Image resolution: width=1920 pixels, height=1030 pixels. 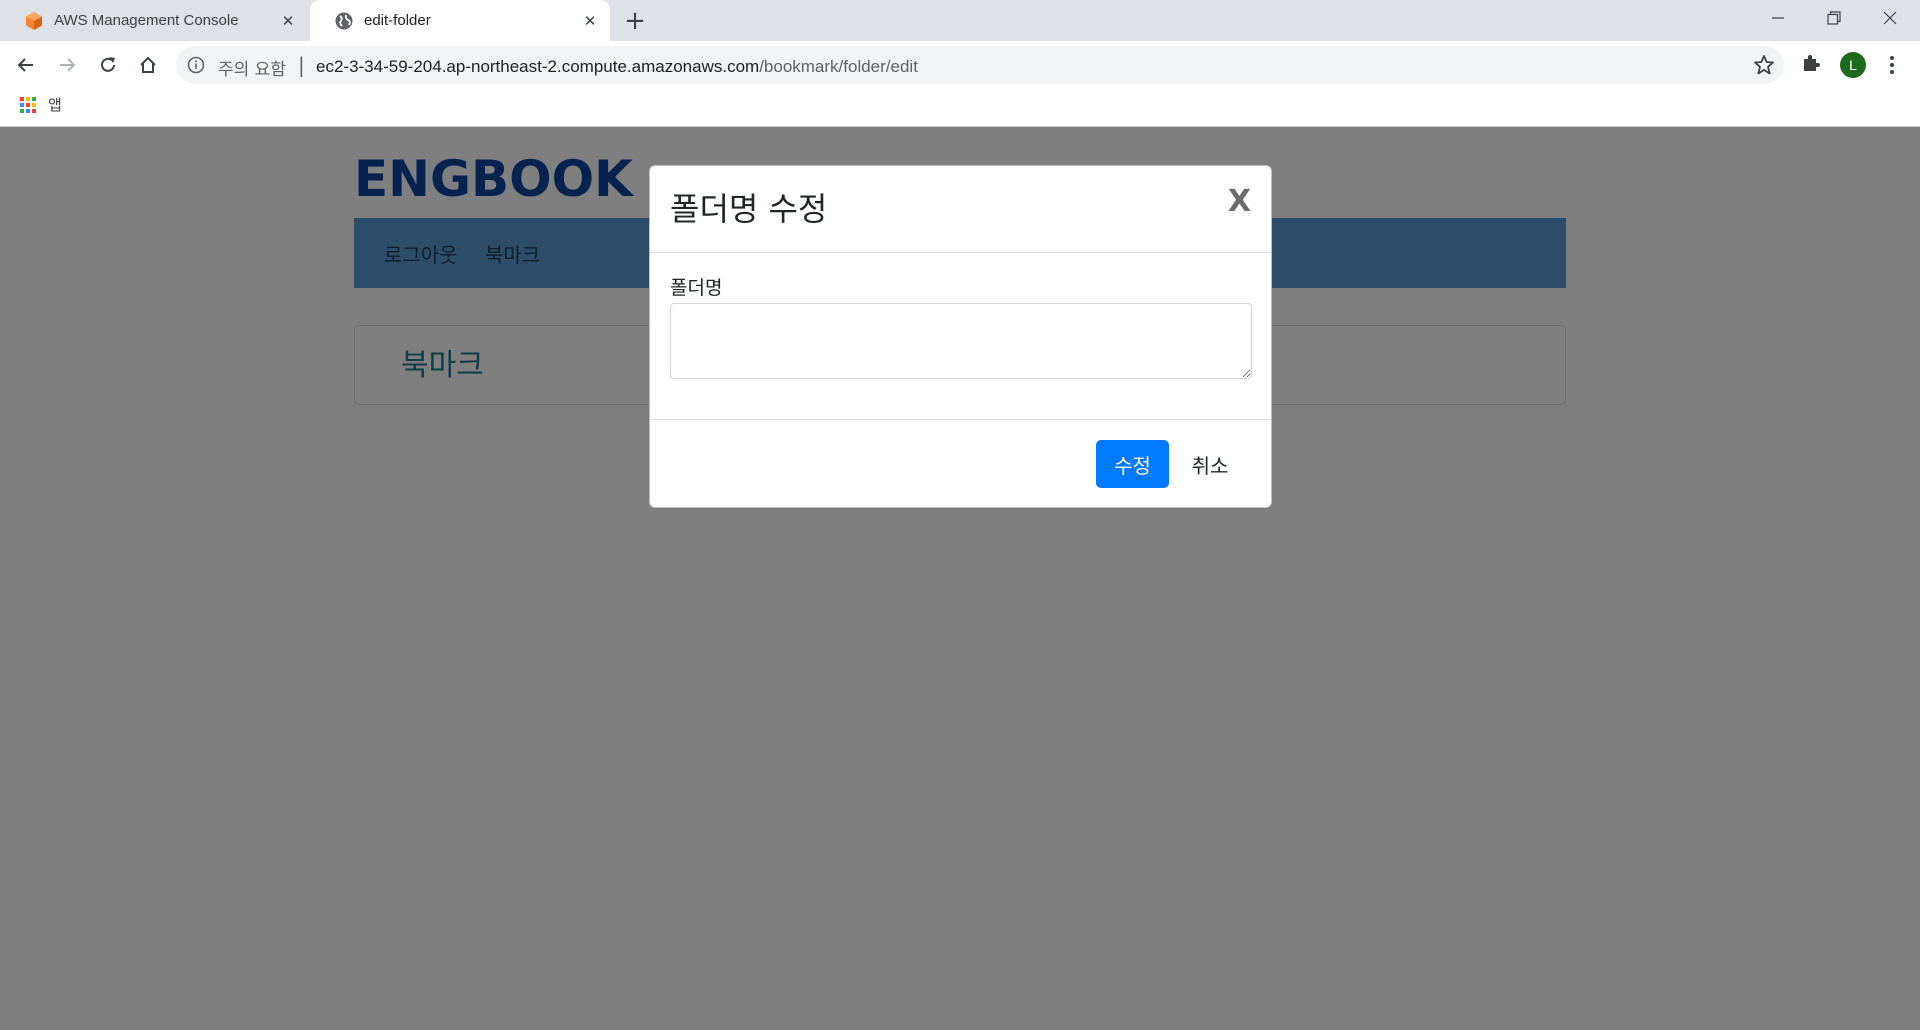 What do you see at coordinates (961, 341) in the screenshot?
I see `folder-name-input` at bounding box center [961, 341].